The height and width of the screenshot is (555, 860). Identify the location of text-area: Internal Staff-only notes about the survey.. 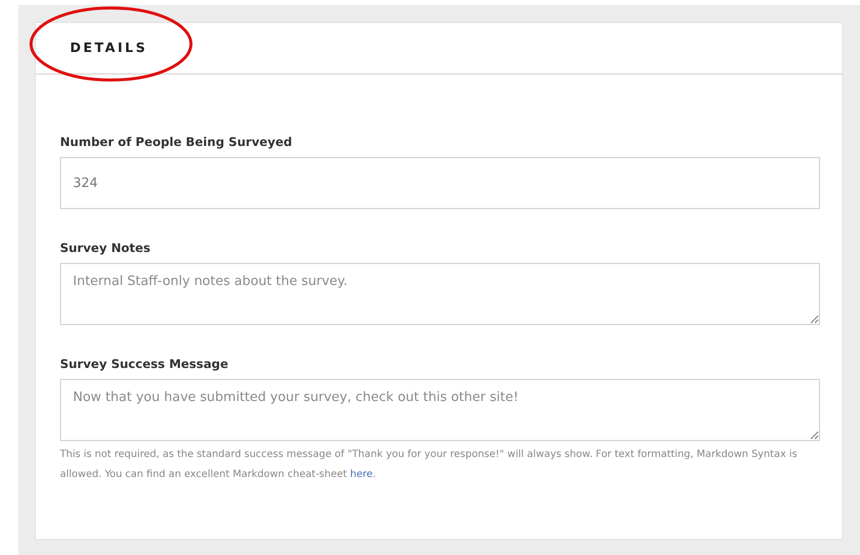
(440, 294).